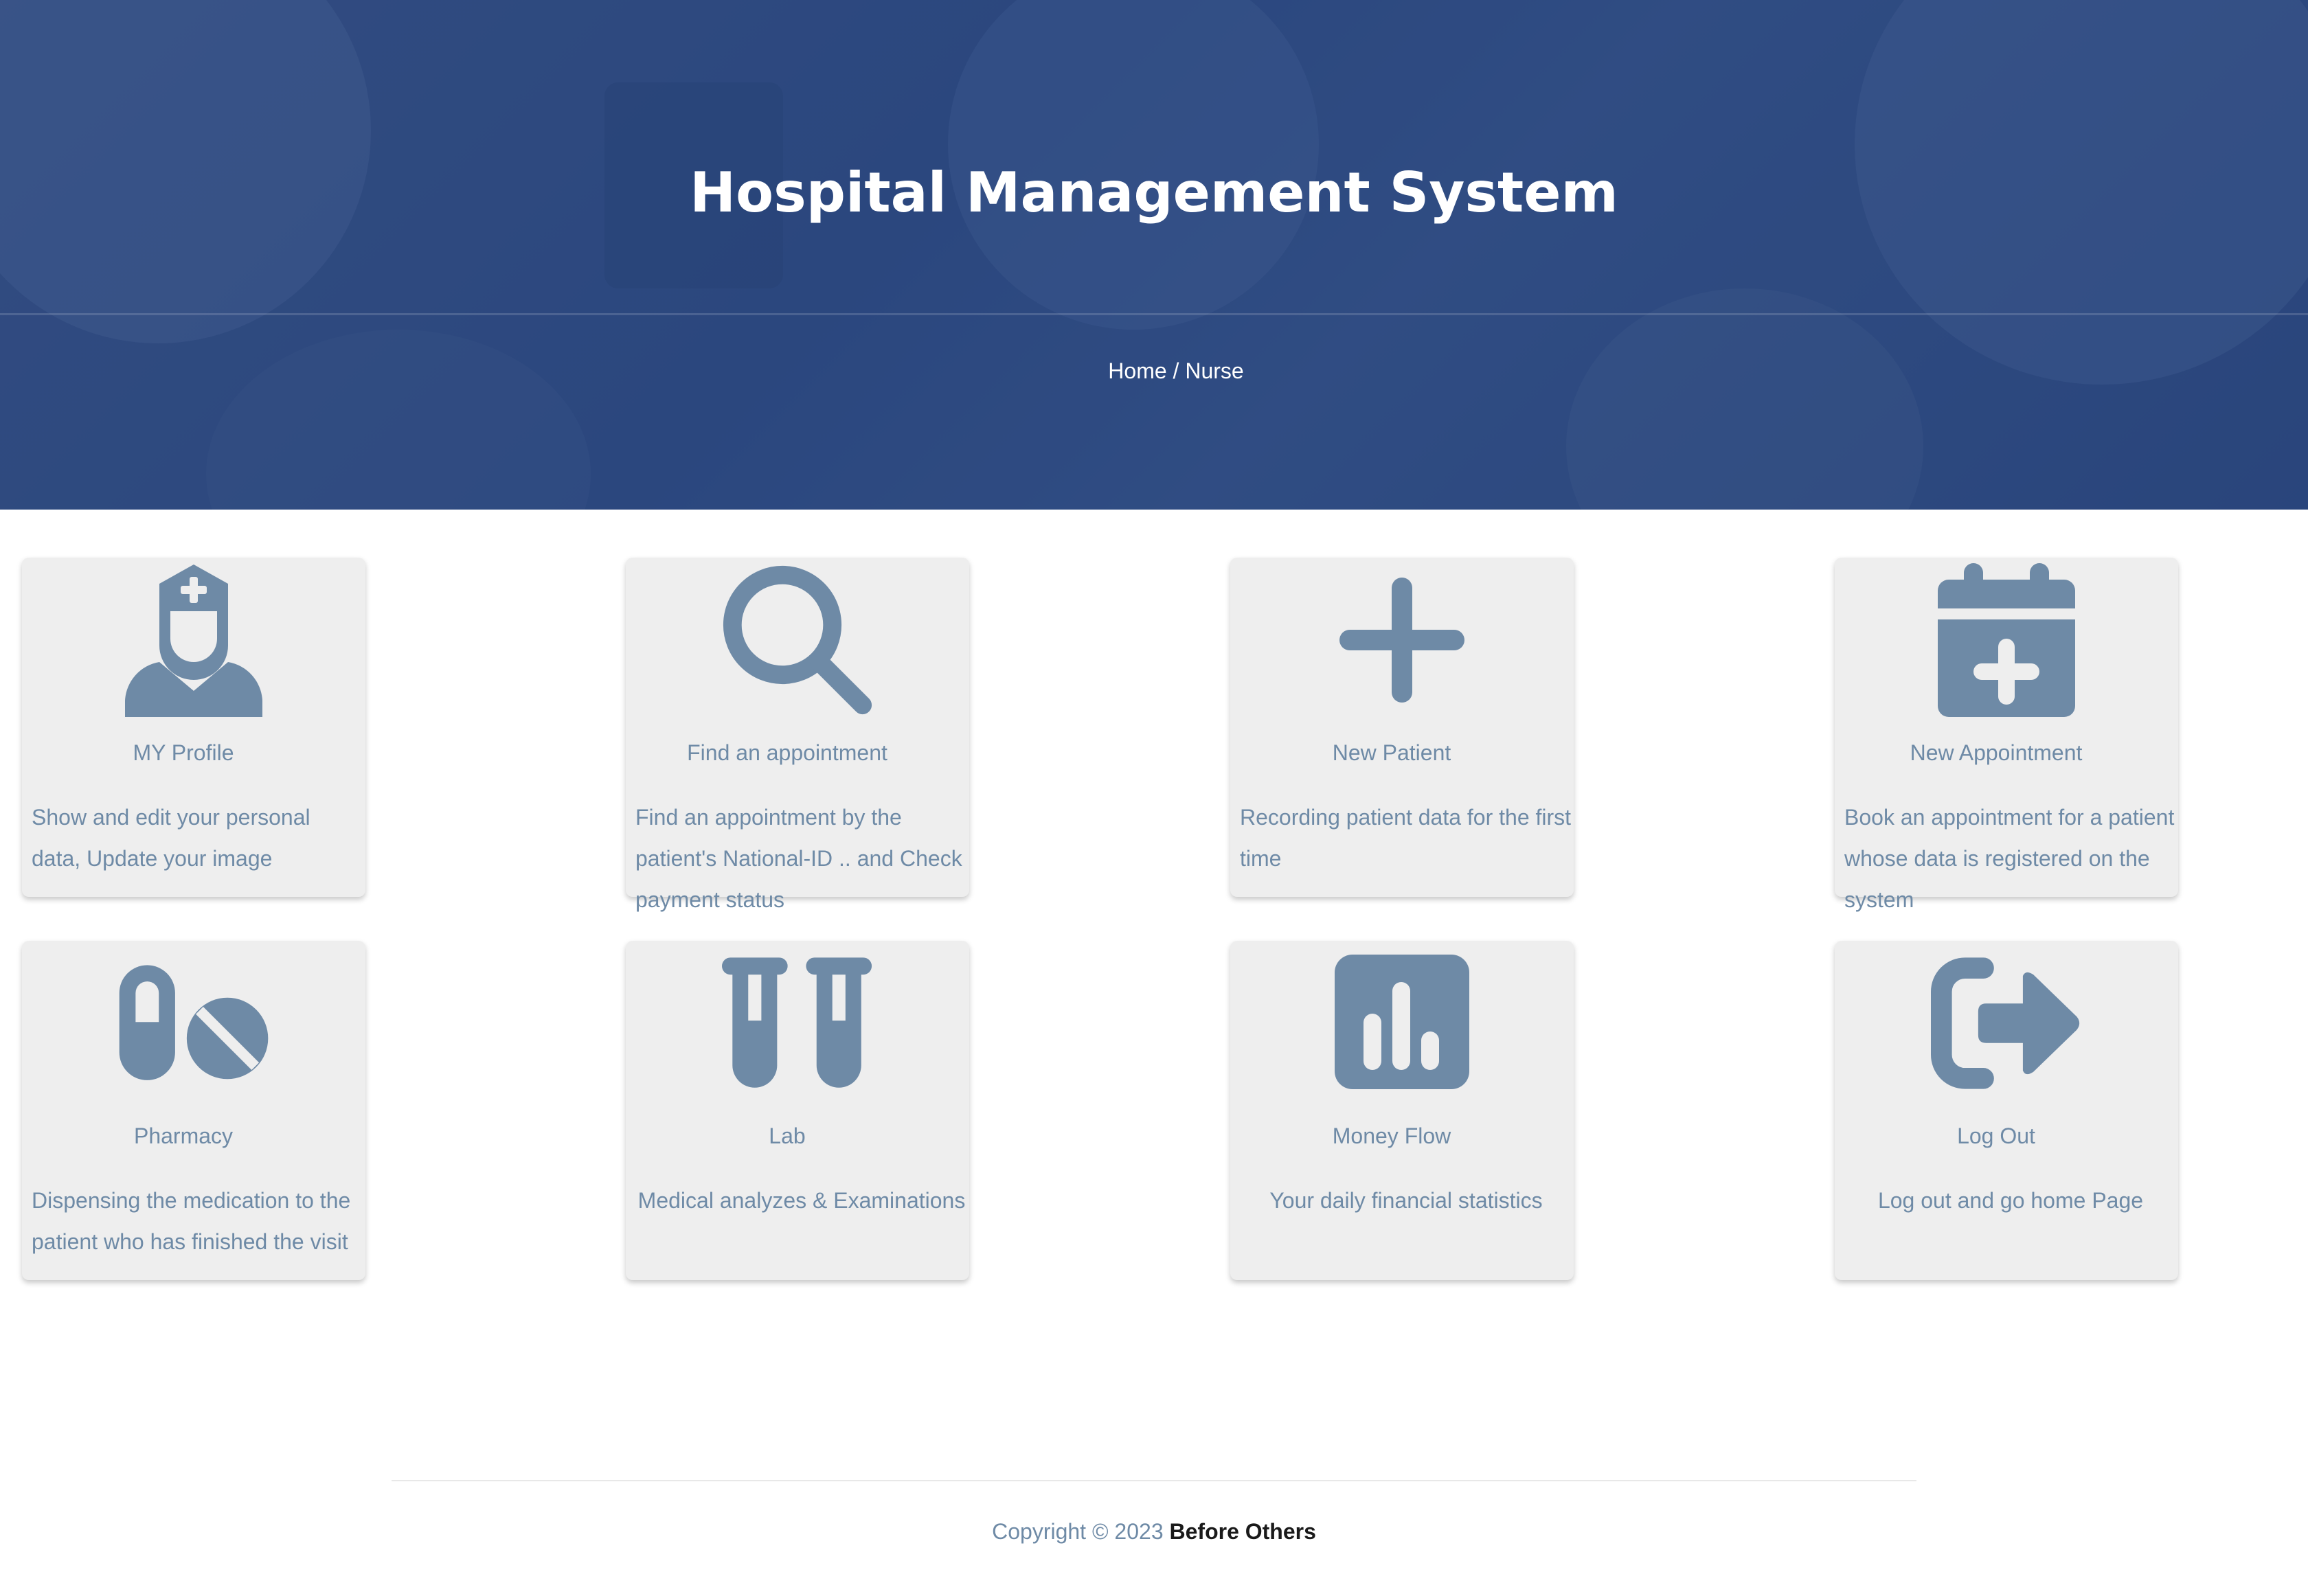 This screenshot has height=1596, width=2308. What do you see at coordinates (1243, 1532) in the screenshot?
I see `brand-link: Before Others` at bounding box center [1243, 1532].